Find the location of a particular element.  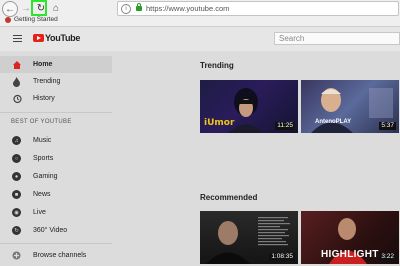

sidebar-item-label: 360° Video is located at coordinates (50, 230).